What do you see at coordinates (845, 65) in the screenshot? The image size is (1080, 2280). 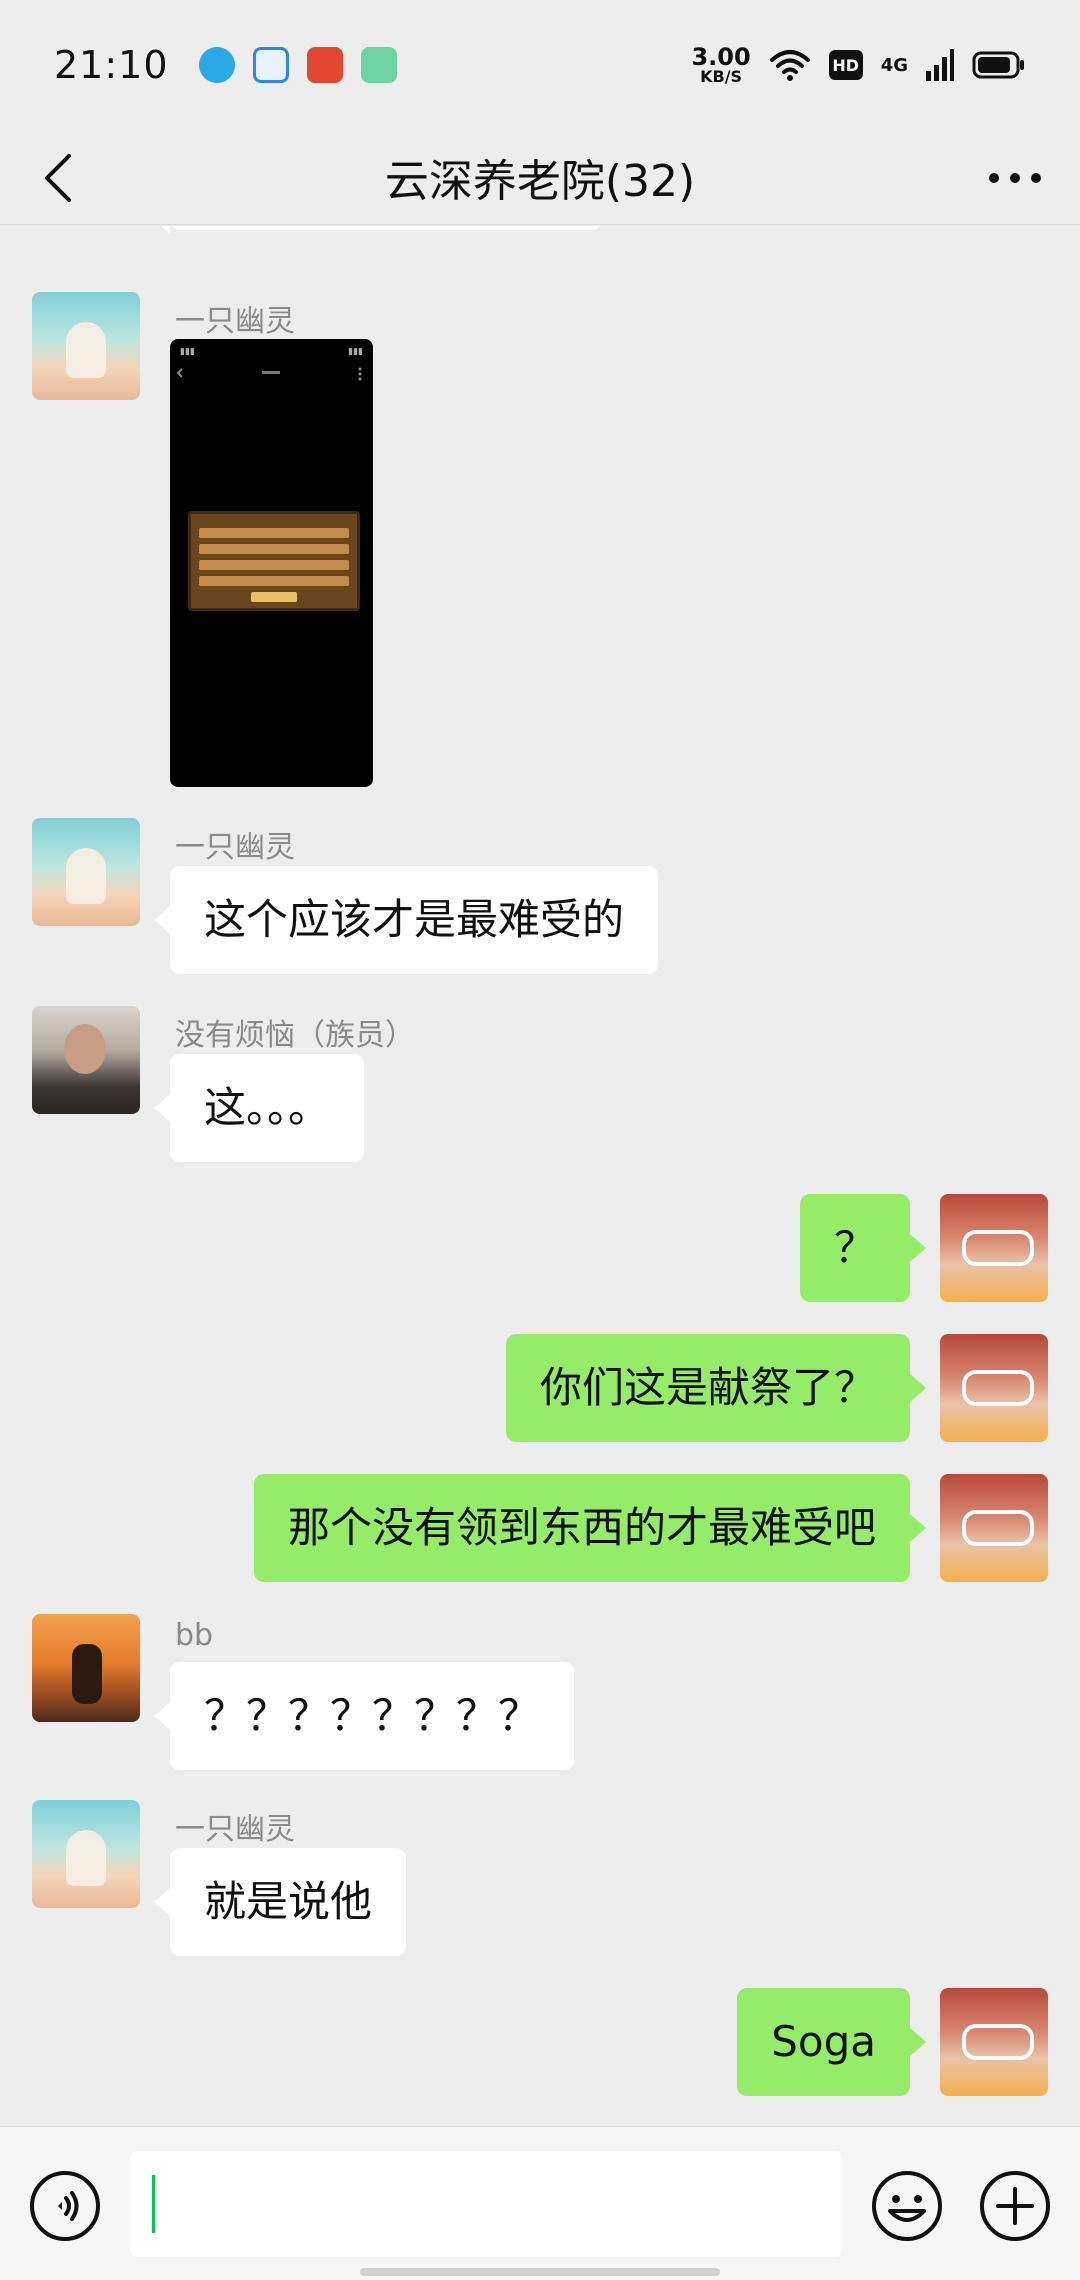 I see `hd-badge: HD` at bounding box center [845, 65].